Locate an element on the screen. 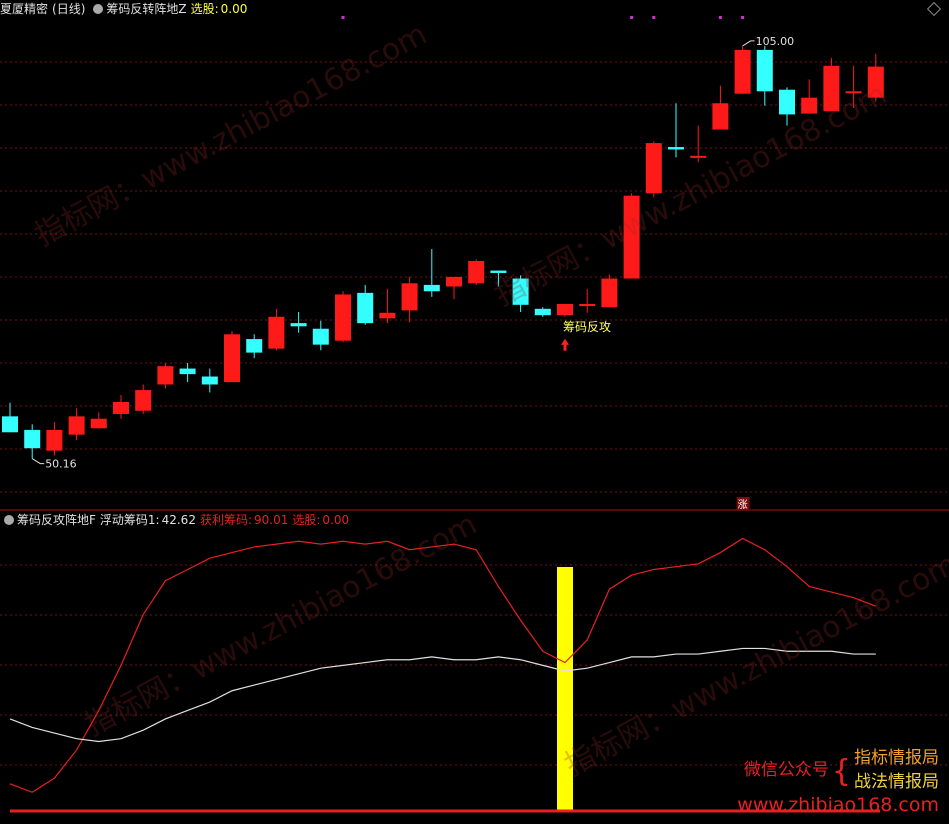  profit-label: 获利筹码: is located at coordinates (225, 520).